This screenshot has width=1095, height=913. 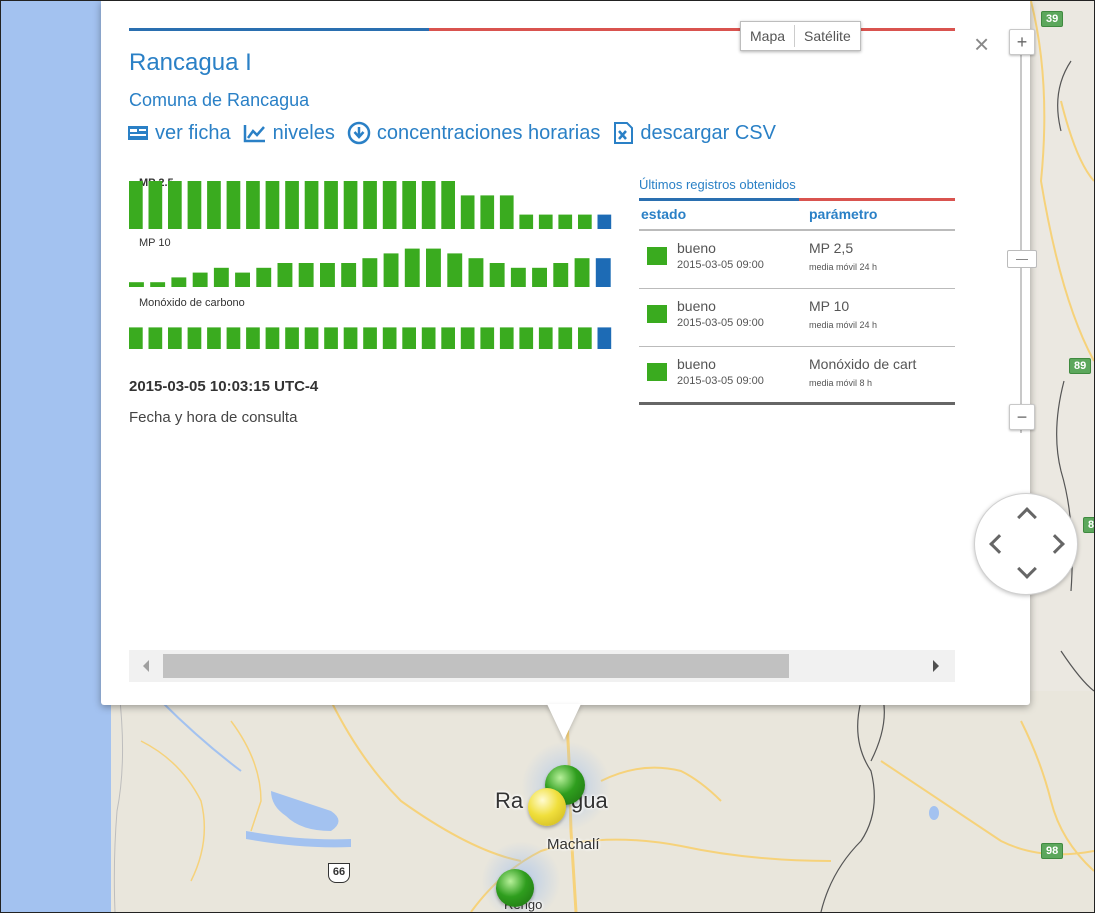 What do you see at coordinates (1027, 569) in the screenshot?
I see `pan-down-icon` at bounding box center [1027, 569].